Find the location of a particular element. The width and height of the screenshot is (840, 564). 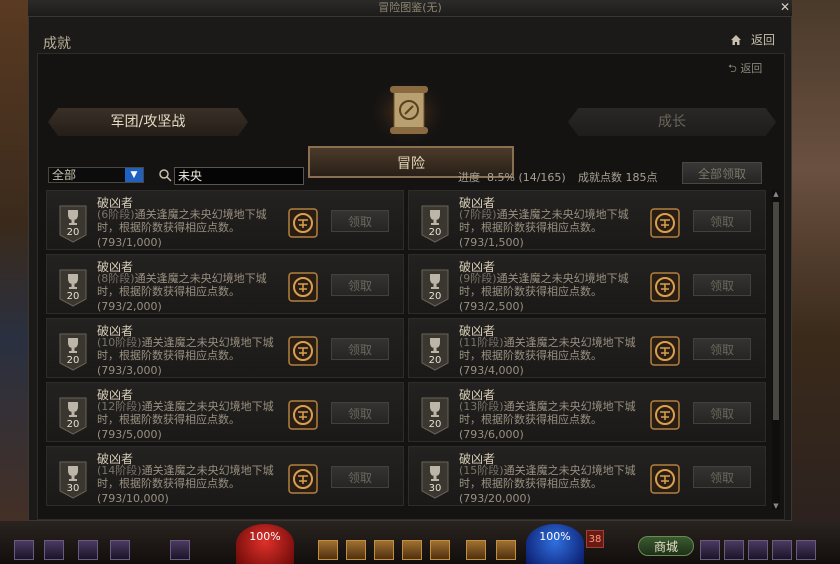

mp-value: 100% is located at coordinates (555, 536).